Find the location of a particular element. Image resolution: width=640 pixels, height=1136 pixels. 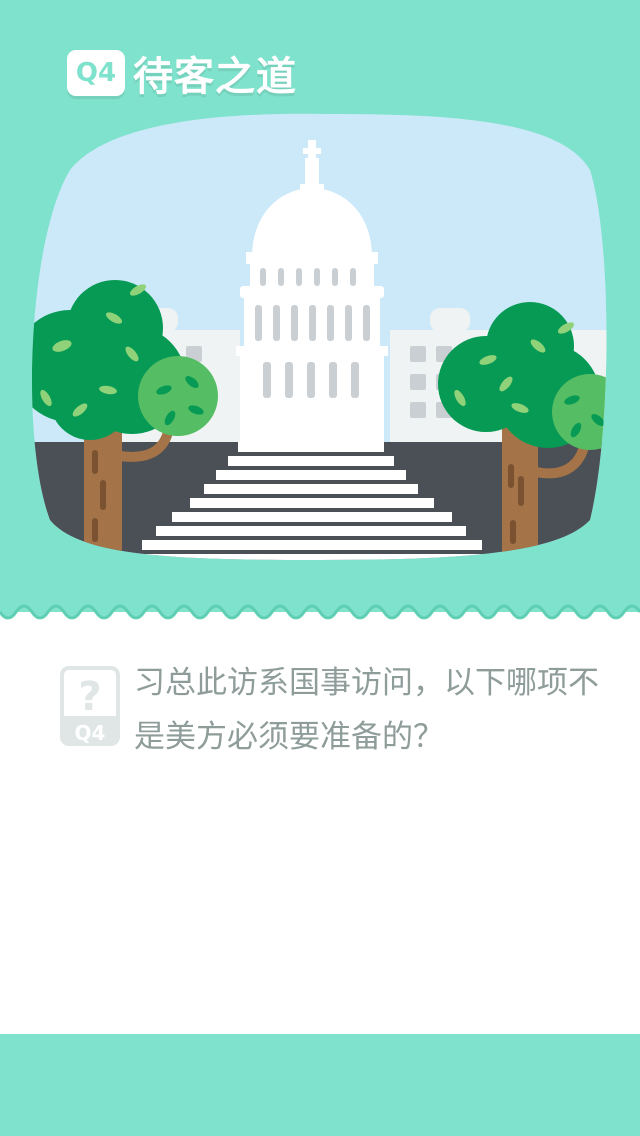

header: Q4 待客之道 is located at coordinates (182, 73).